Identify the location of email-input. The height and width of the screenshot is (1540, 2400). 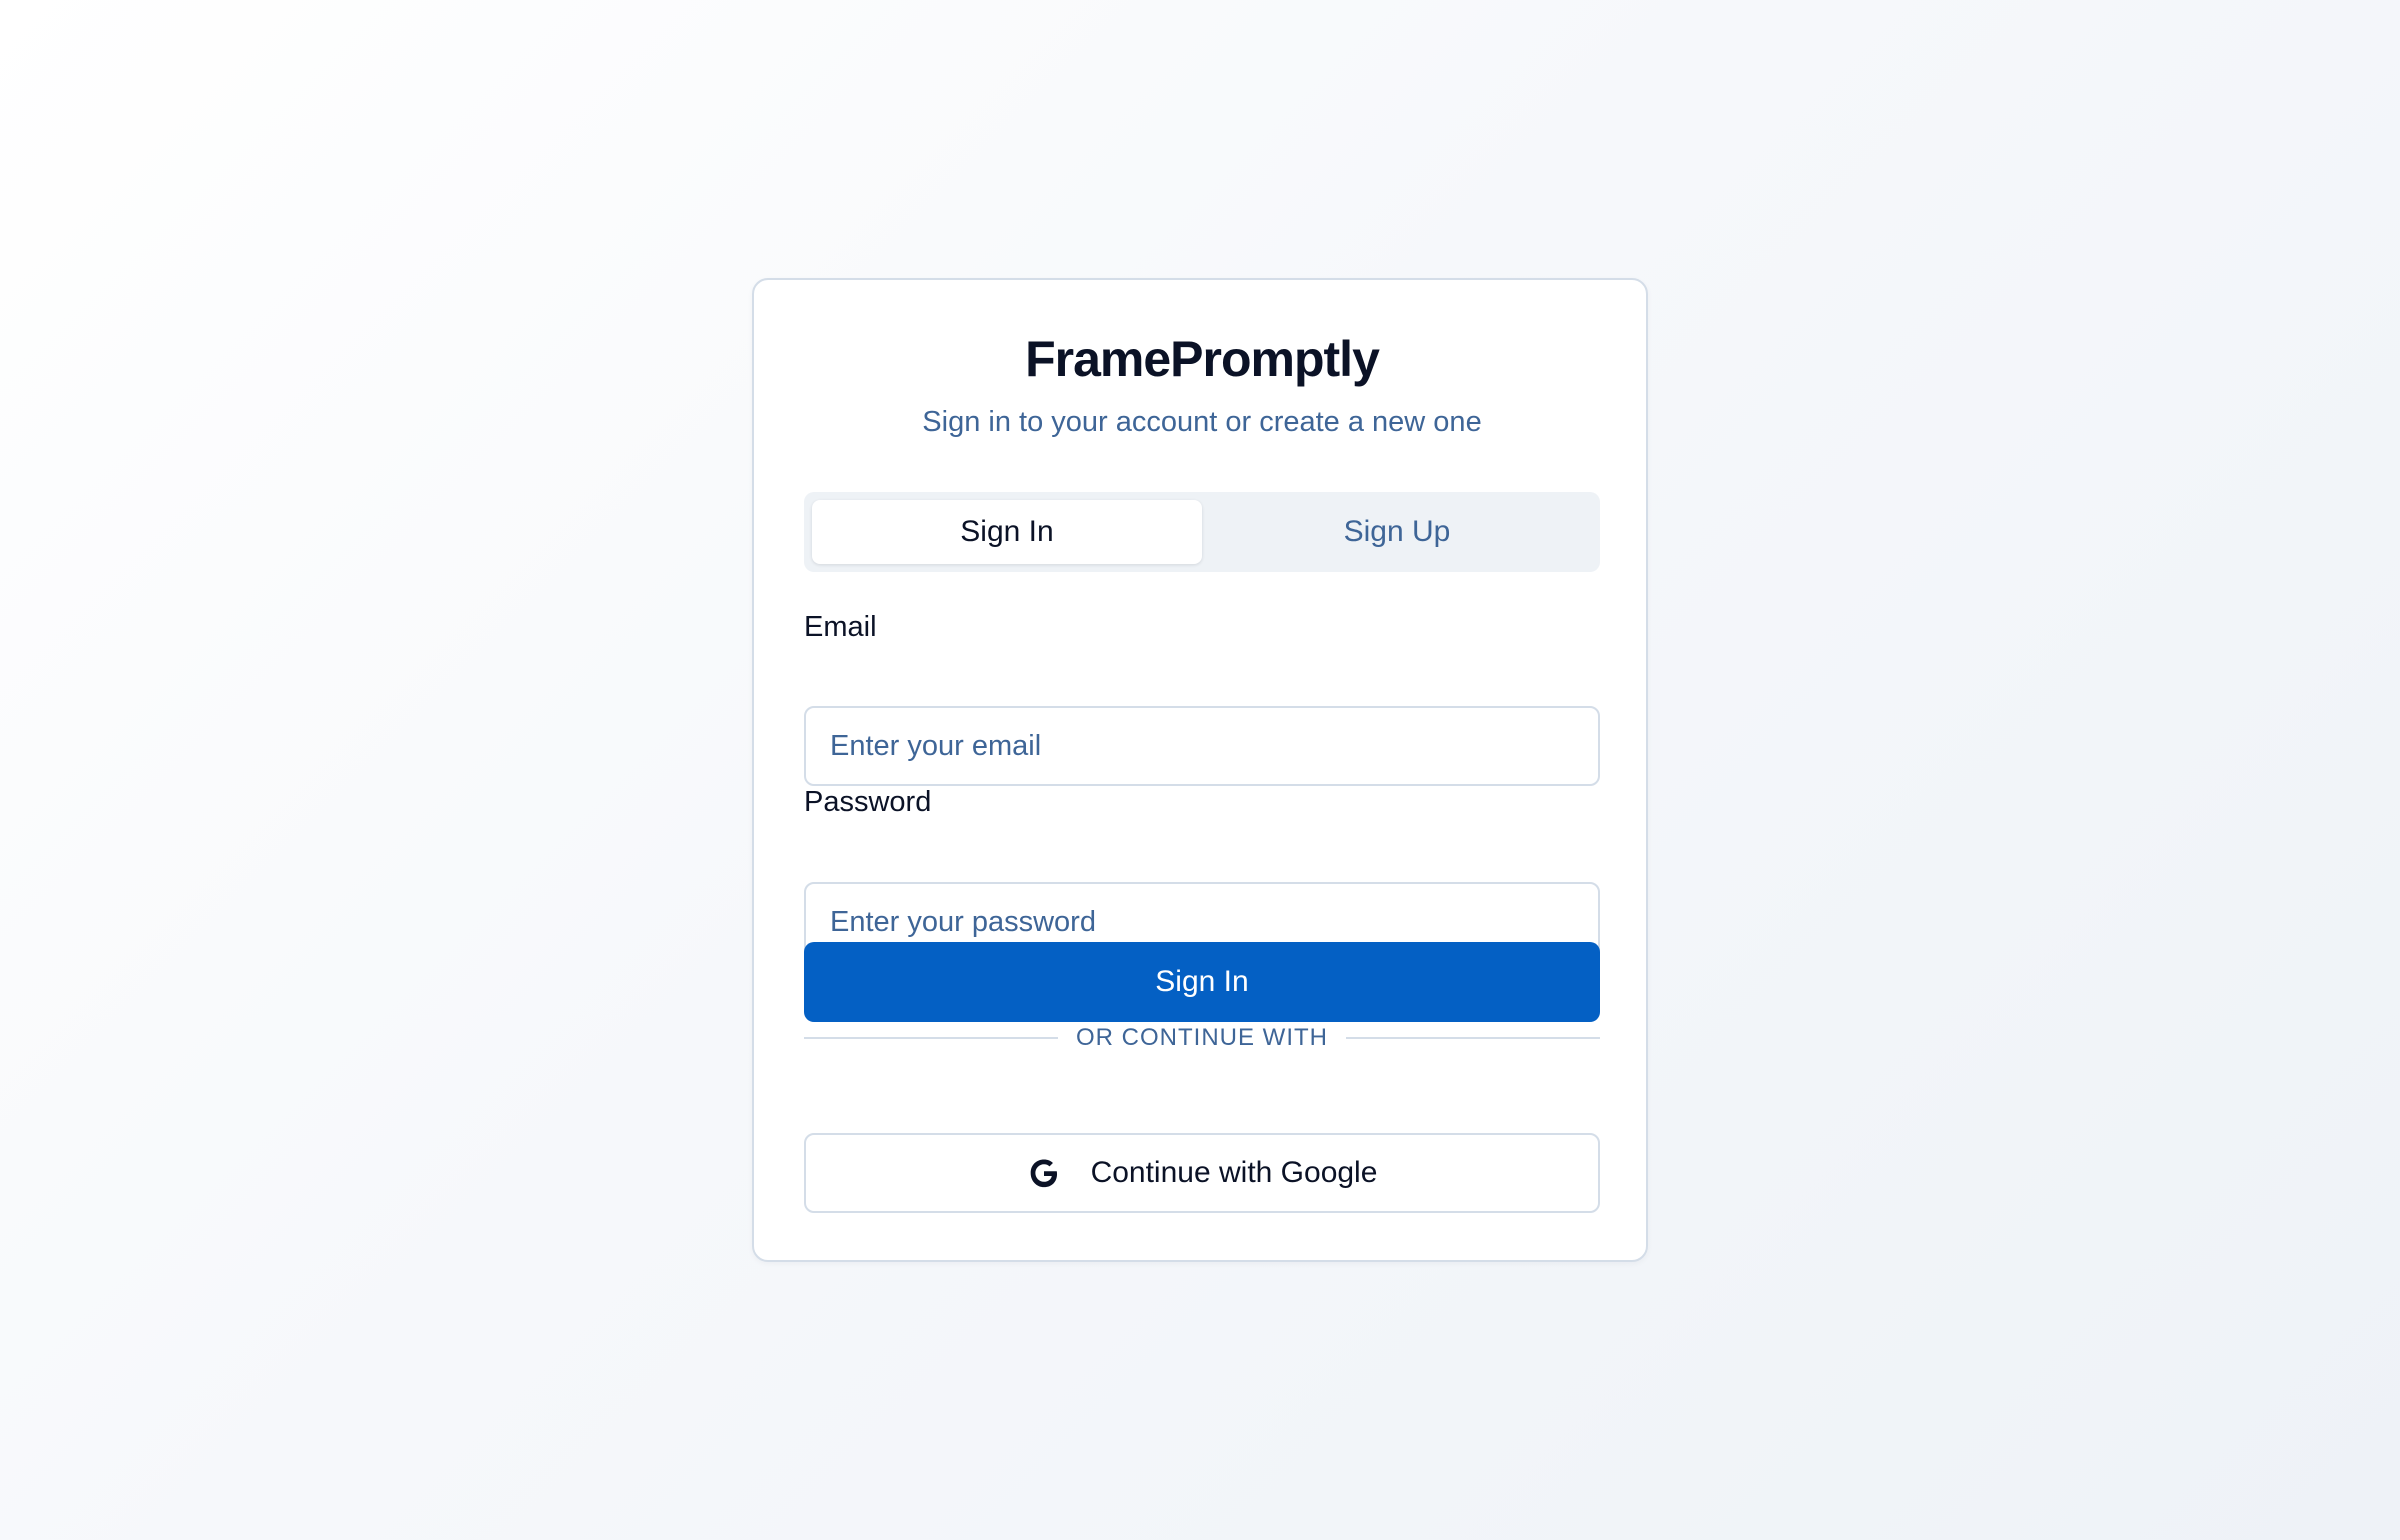
(1202, 746).